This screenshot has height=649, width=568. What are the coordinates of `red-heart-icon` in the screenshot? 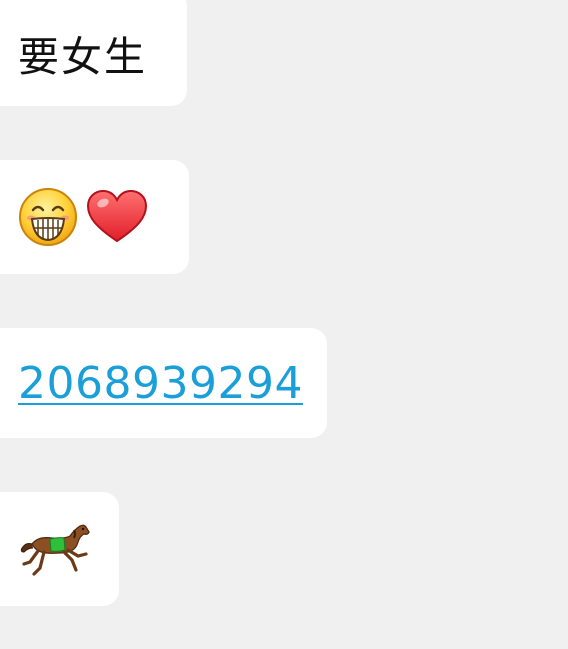 It's located at (117, 217).